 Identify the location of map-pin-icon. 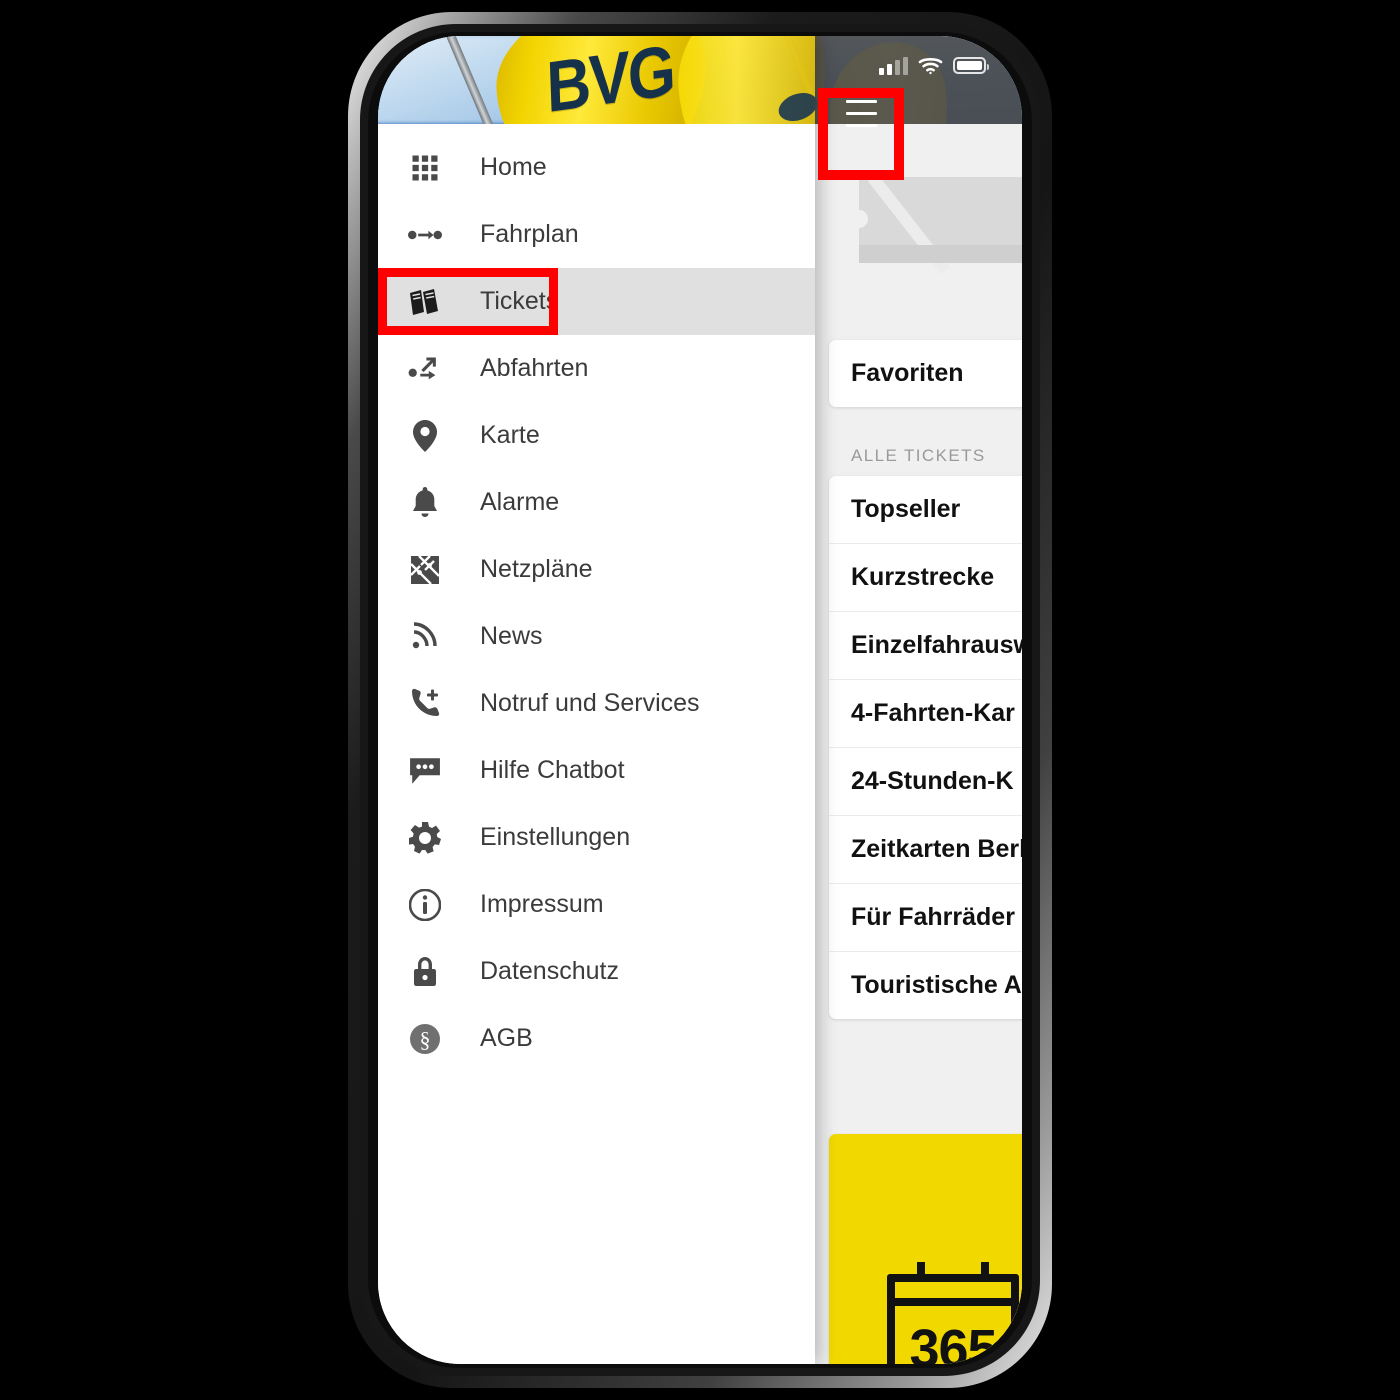
(425, 435).